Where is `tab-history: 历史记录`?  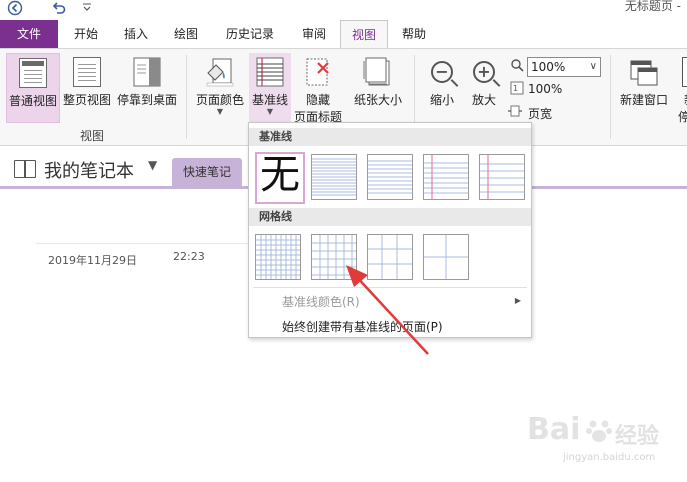
tab-history: 历史记录 is located at coordinates (250, 34).